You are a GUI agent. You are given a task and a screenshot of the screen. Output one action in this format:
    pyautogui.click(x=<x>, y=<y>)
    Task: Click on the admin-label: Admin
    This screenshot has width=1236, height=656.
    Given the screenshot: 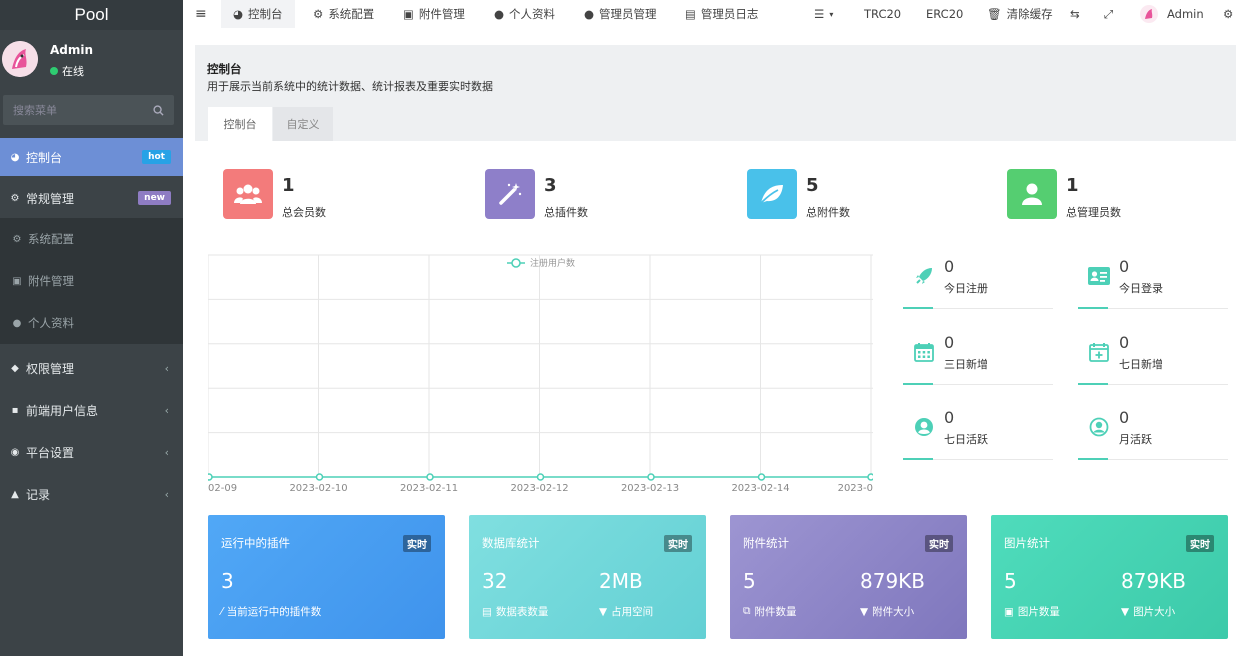 What is the action you would take?
    pyautogui.click(x=1185, y=14)
    